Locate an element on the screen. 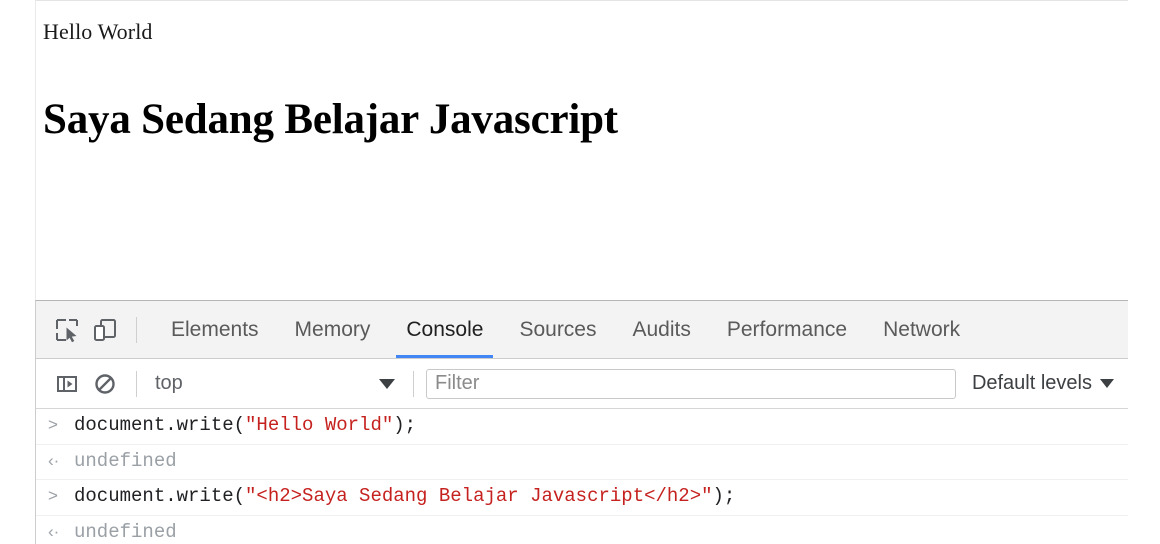 The image size is (1160, 544). tab-network: Network is located at coordinates (921, 329).